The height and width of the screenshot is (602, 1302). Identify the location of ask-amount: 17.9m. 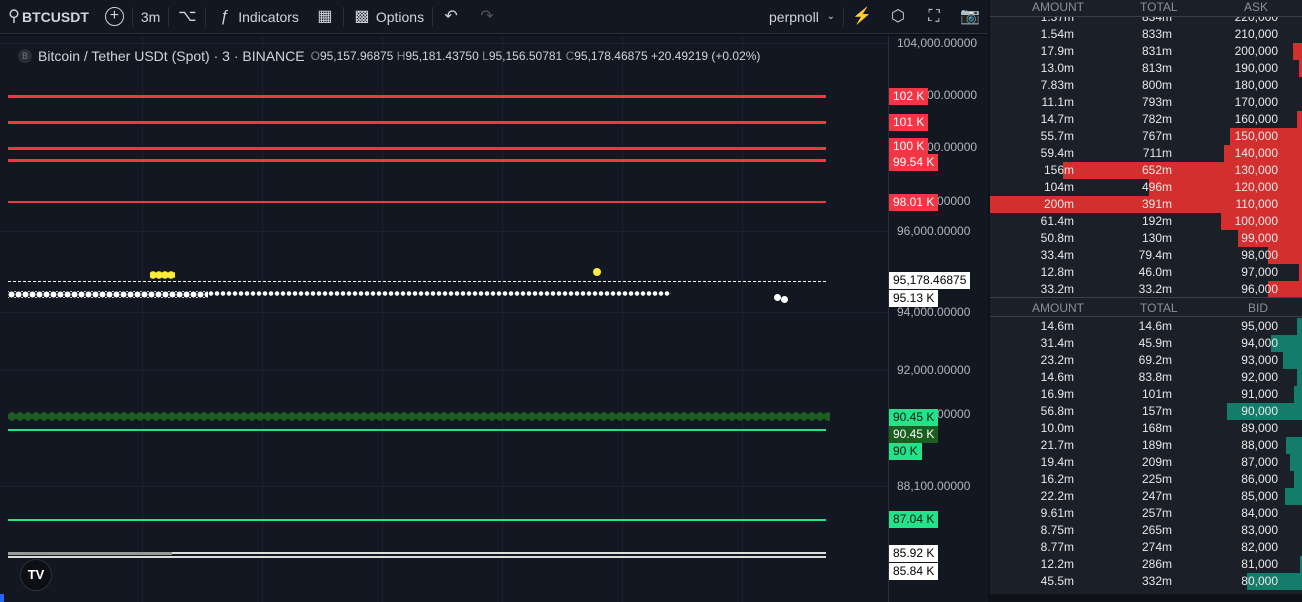
(1057, 51).